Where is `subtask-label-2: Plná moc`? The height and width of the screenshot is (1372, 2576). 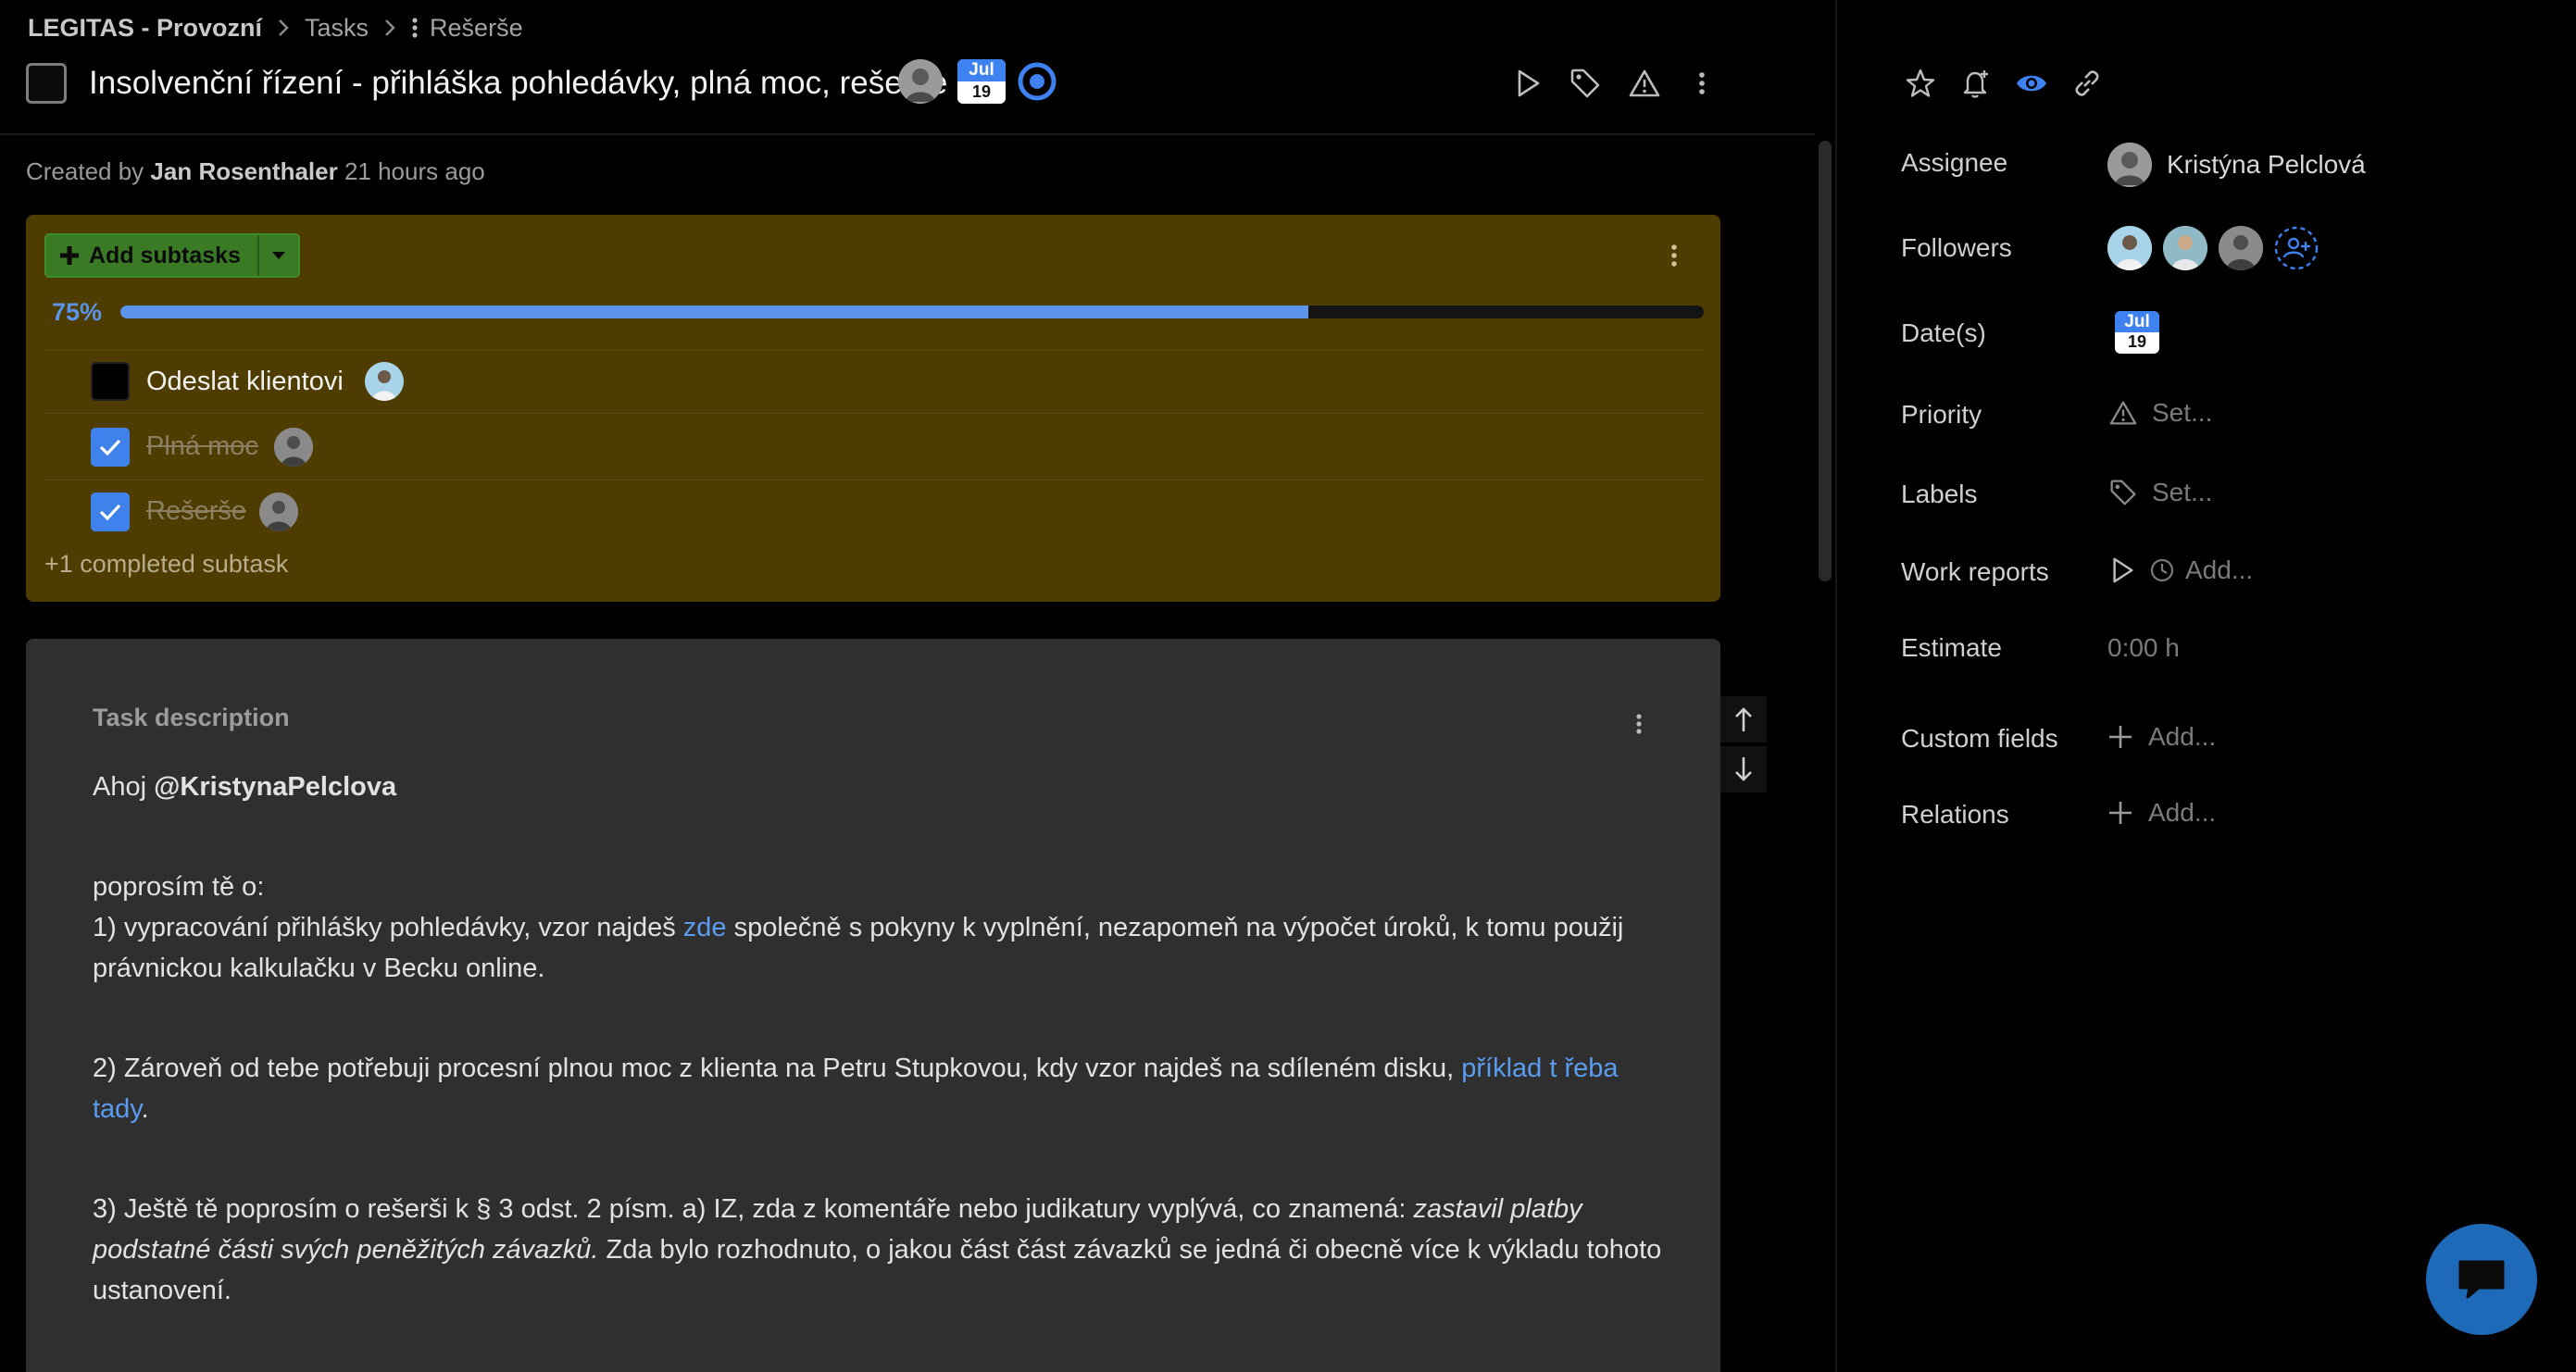
subtask-label-2: Plná moc is located at coordinates (202, 446).